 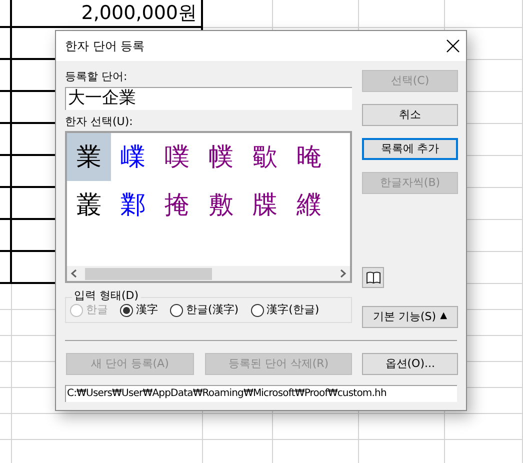 What do you see at coordinates (221, 157) in the screenshot?
I see `hanja-item: 幞` at bounding box center [221, 157].